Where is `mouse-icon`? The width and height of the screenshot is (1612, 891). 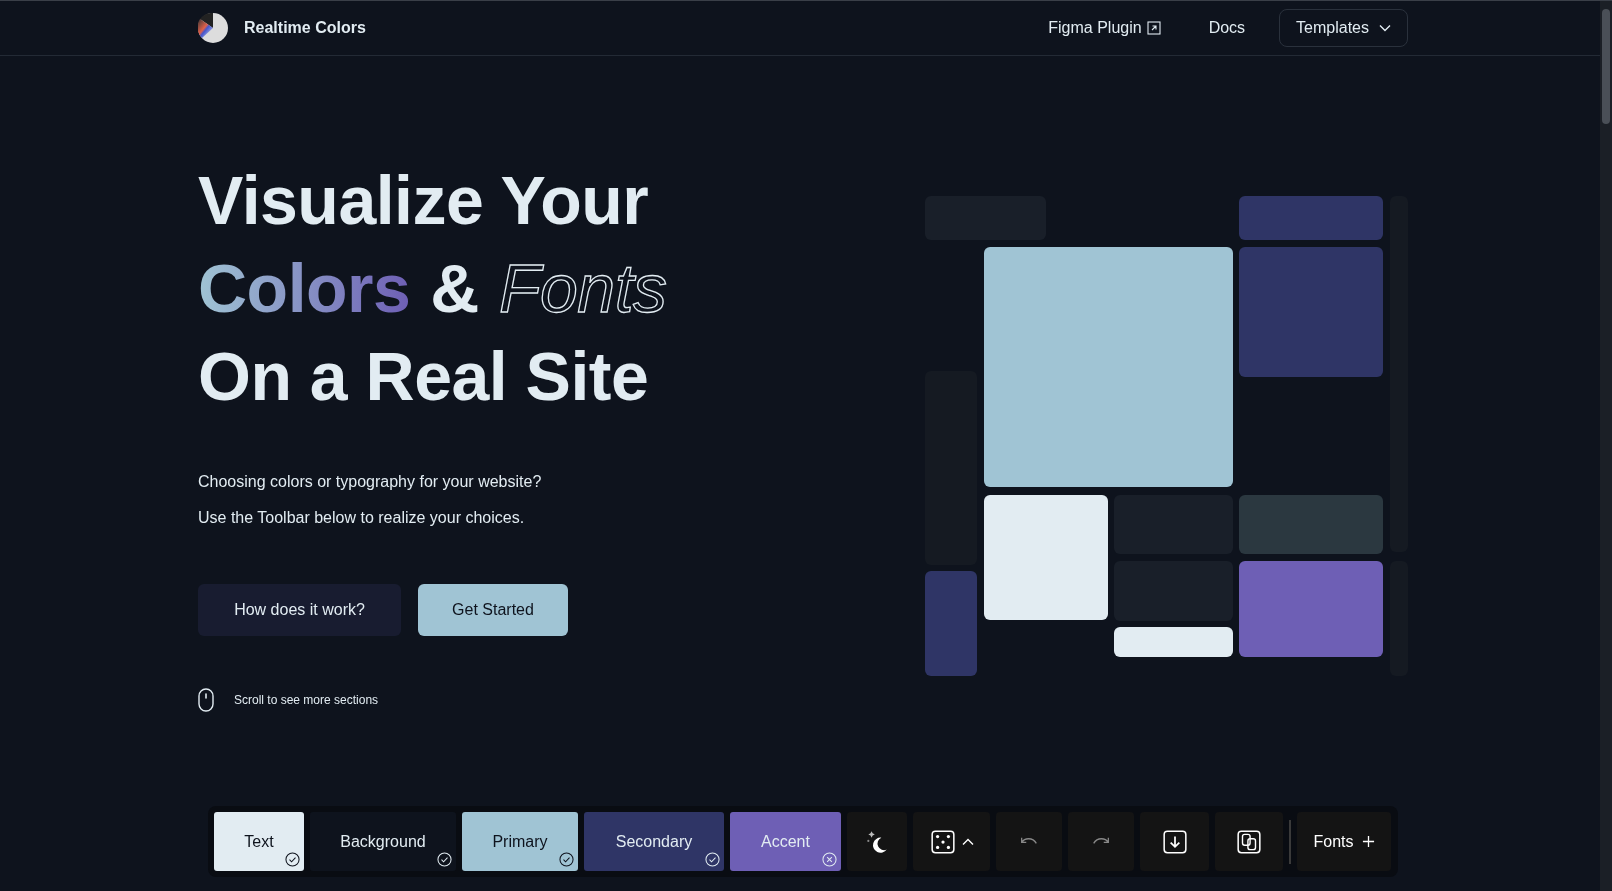 mouse-icon is located at coordinates (206, 700).